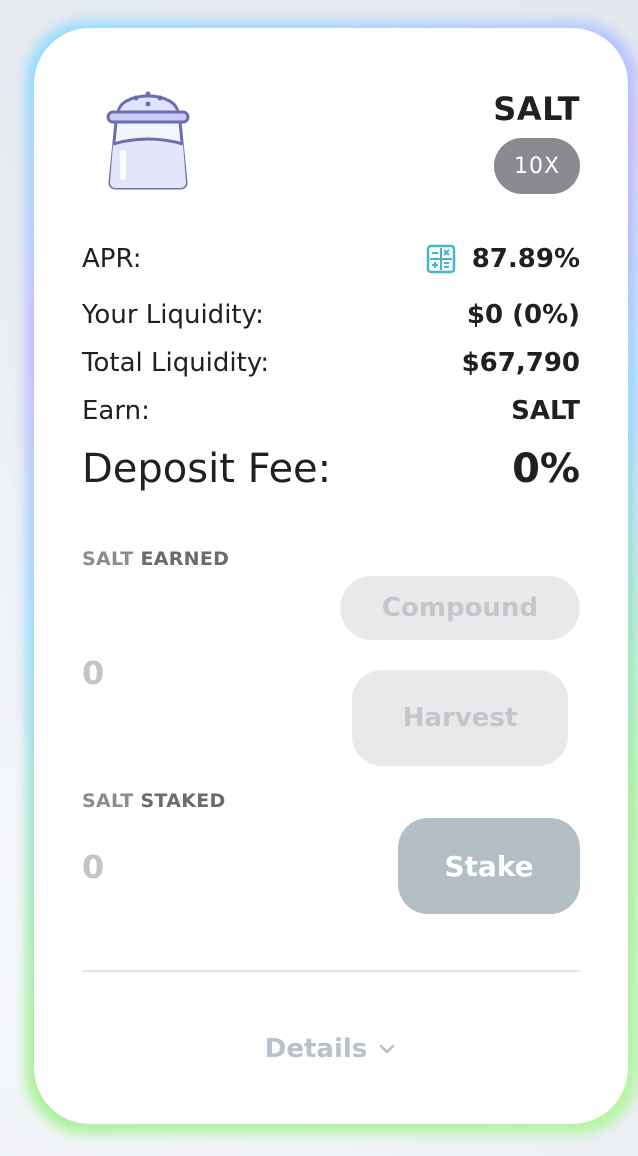 The image size is (638, 1156). I want to click on earned-section-label: SALT EARNED, so click(155, 559).